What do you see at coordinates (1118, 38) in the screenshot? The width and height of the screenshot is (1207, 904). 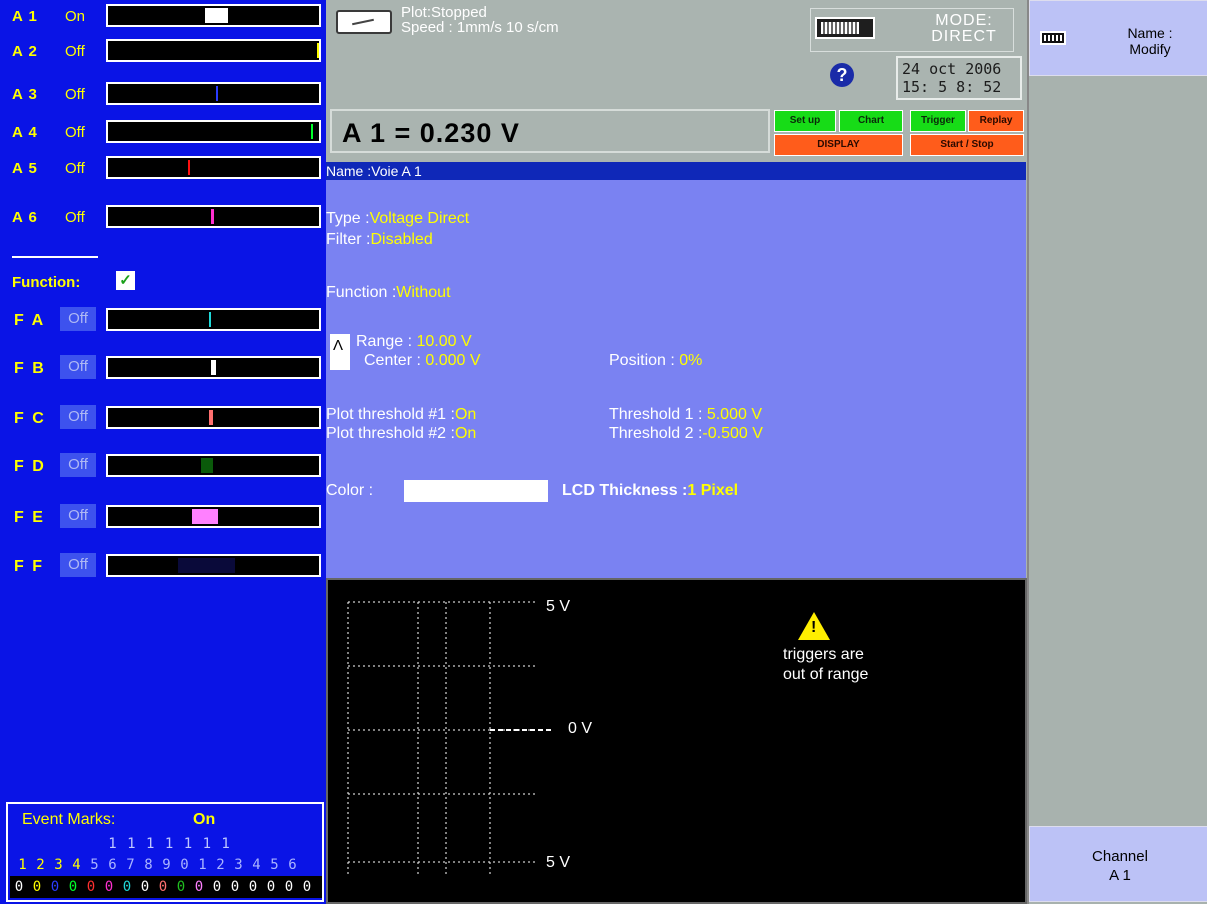 I see `name-modify-softkey: Name : Modify` at bounding box center [1118, 38].